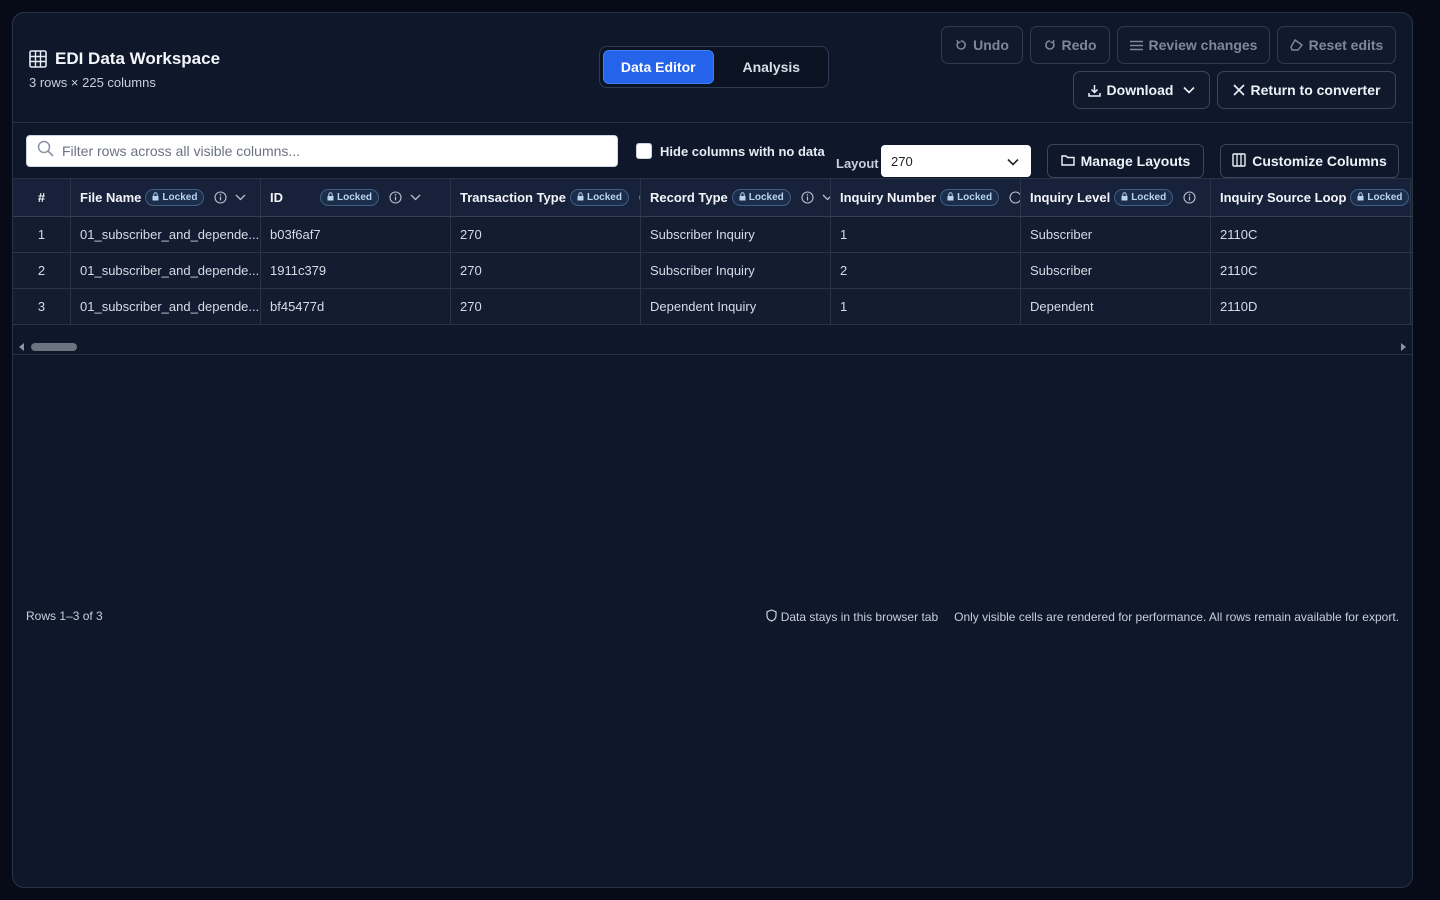  I want to click on horizontal-scrollbar, so click(712, 347).